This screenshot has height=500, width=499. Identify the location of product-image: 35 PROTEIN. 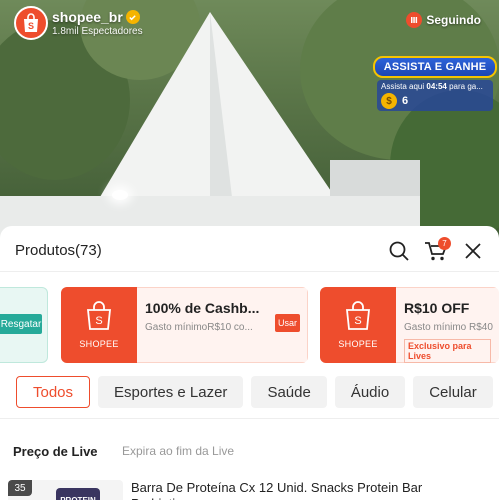
(65, 490).